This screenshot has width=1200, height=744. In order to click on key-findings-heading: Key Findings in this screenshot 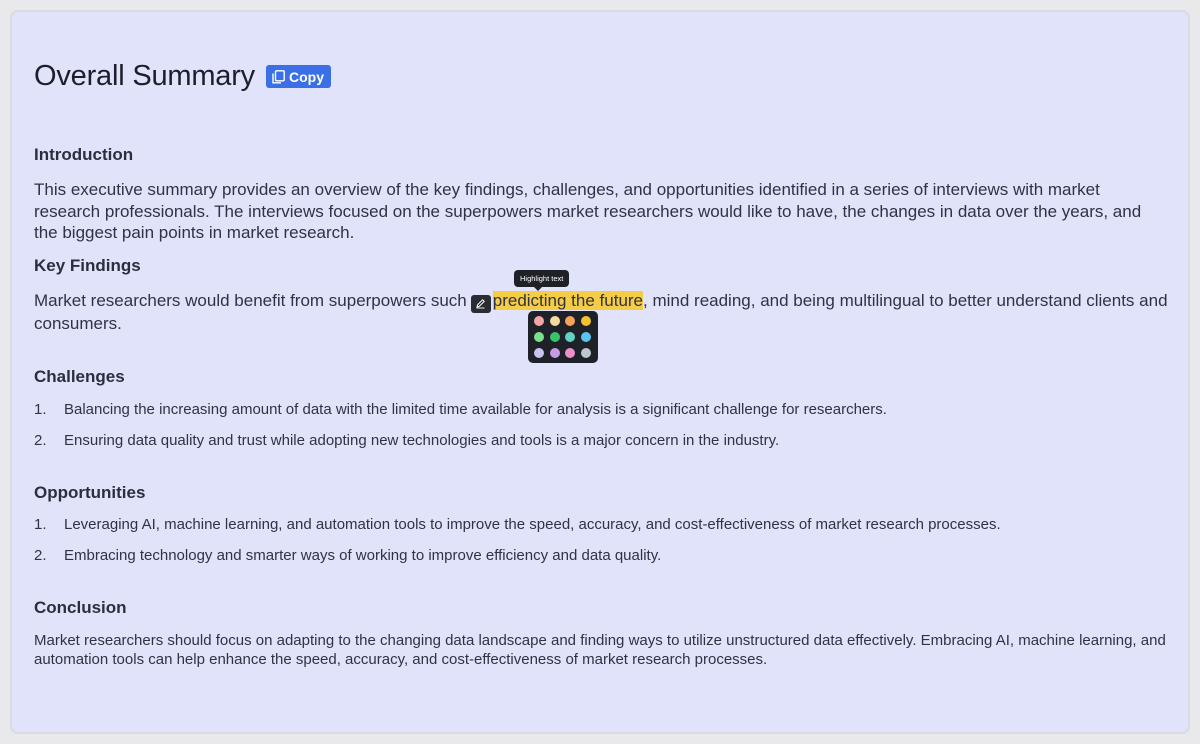, I will do `click(87, 265)`.